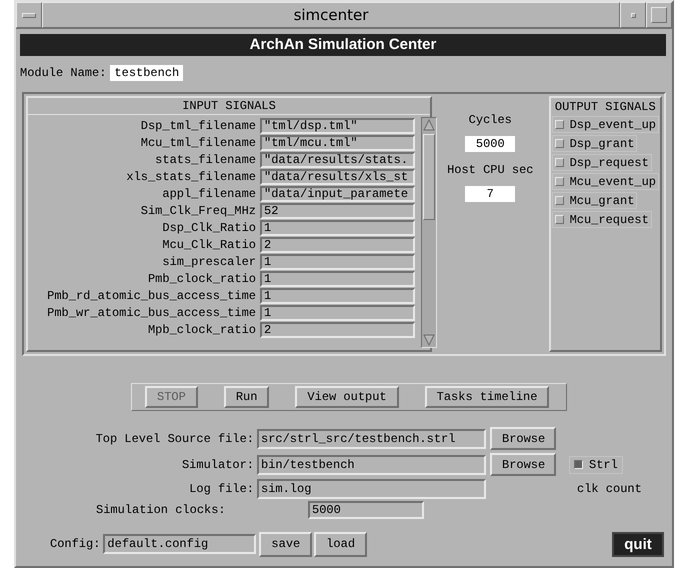 Image resolution: width=684 pixels, height=568 pixels. I want to click on signal-checkbox: Dsp_event_up, so click(605, 124).